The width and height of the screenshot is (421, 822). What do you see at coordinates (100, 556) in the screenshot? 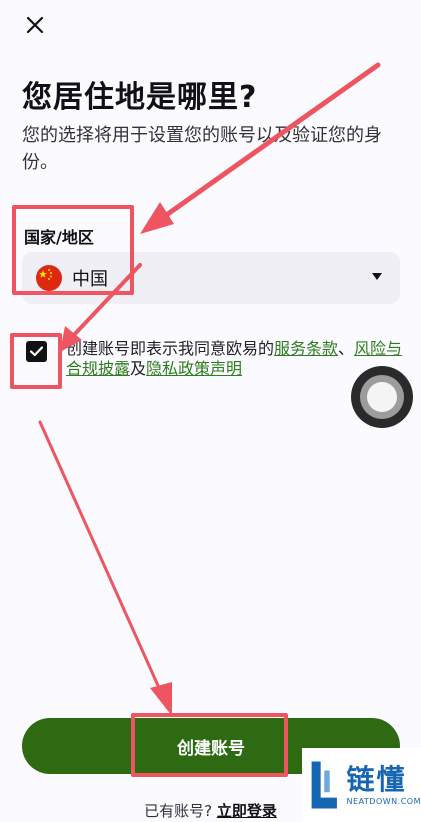
I see `annotation-arrow-line` at bounding box center [100, 556].